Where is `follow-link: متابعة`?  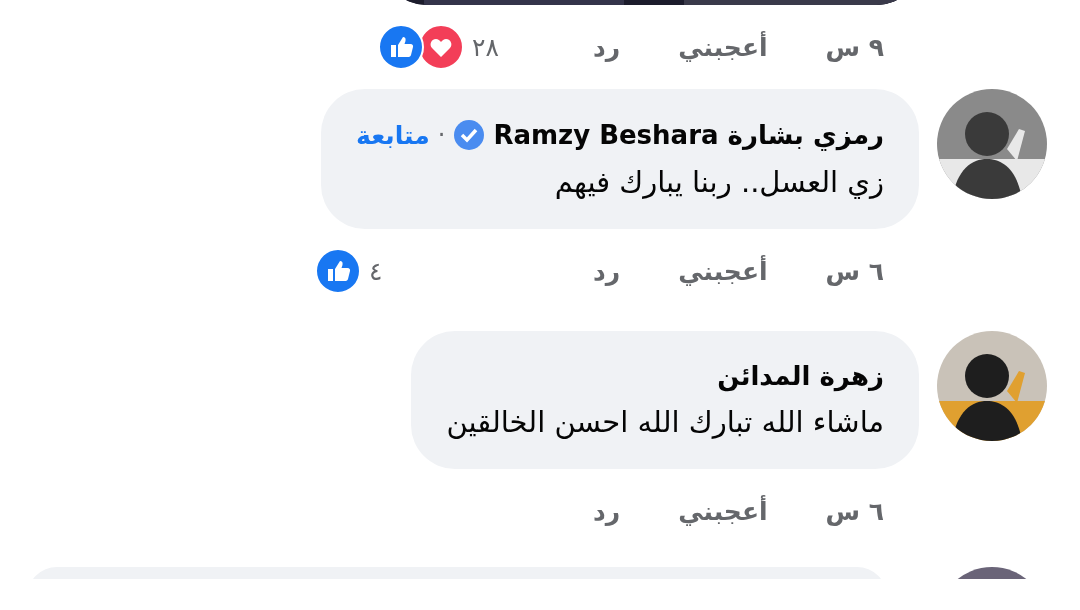 follow-link: متابعة is located at coordinates (393, 135).